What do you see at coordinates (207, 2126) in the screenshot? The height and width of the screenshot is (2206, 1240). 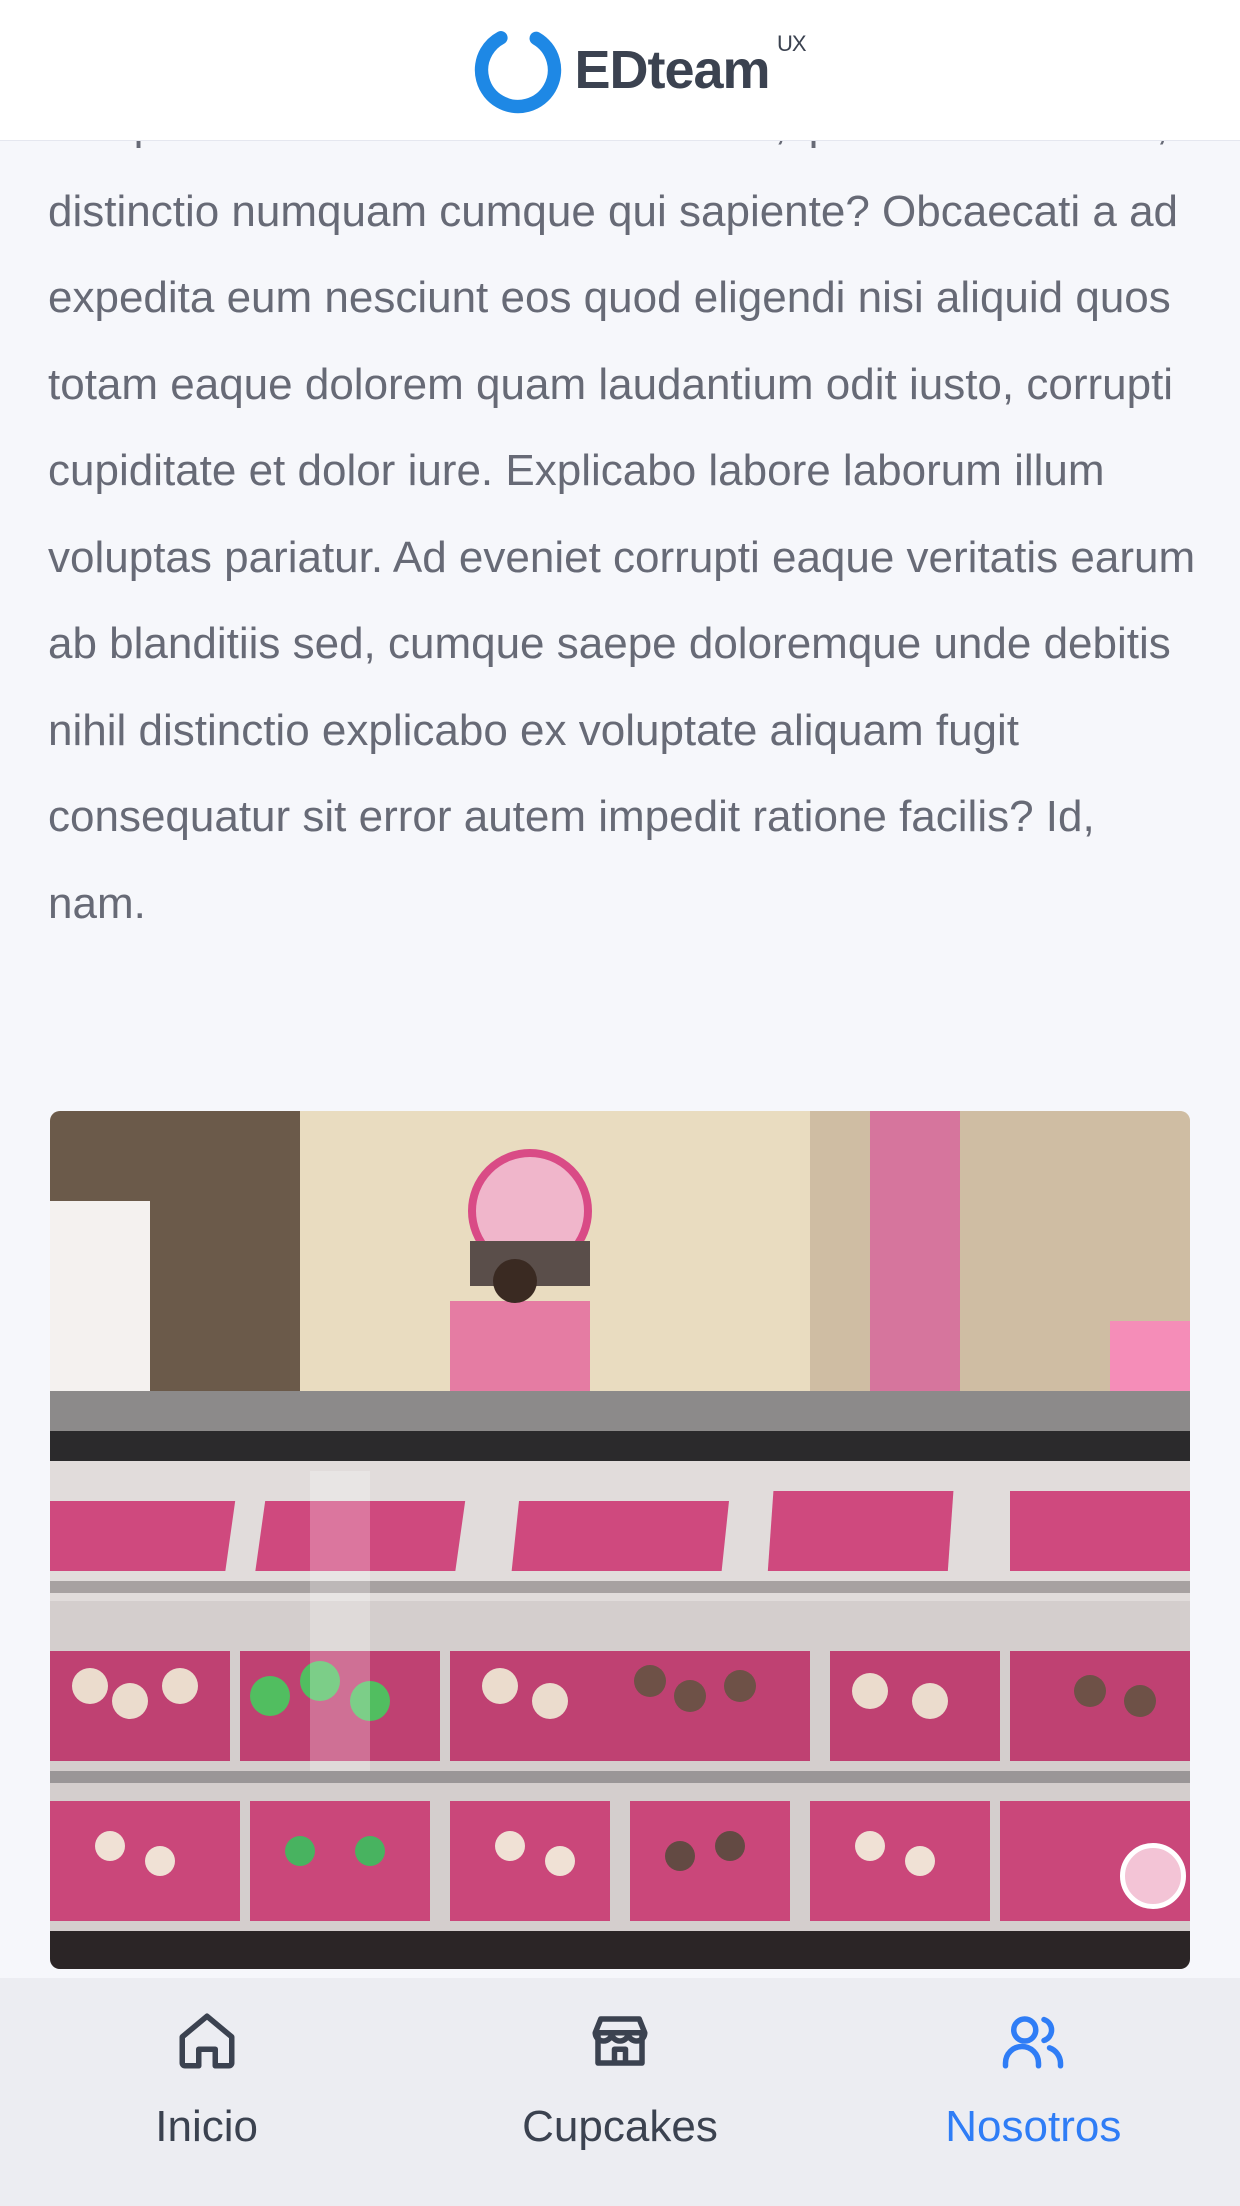 I see `nav-label-inicio: Inicio` at bounding box center [207, 2126].